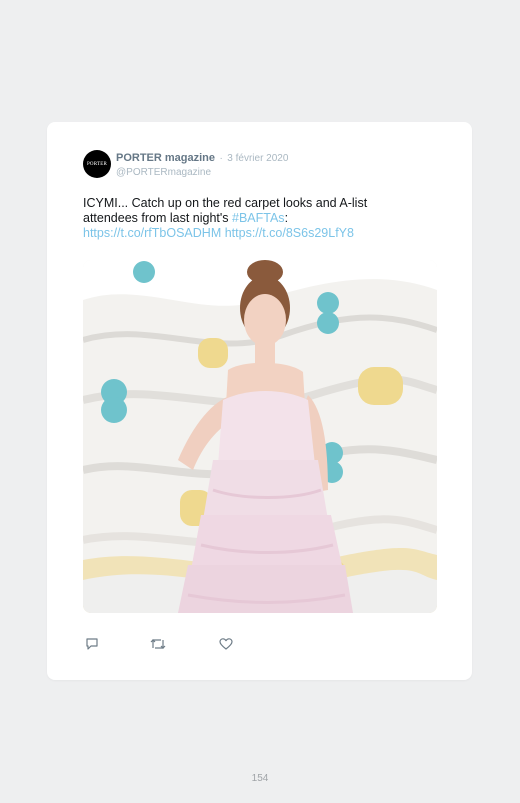  What do you see at coordinates (152, 233) in the screenshot?
I see `tweet-link-1: https://t.co/rfTbOSADHM` at bounding box center [152, 233].